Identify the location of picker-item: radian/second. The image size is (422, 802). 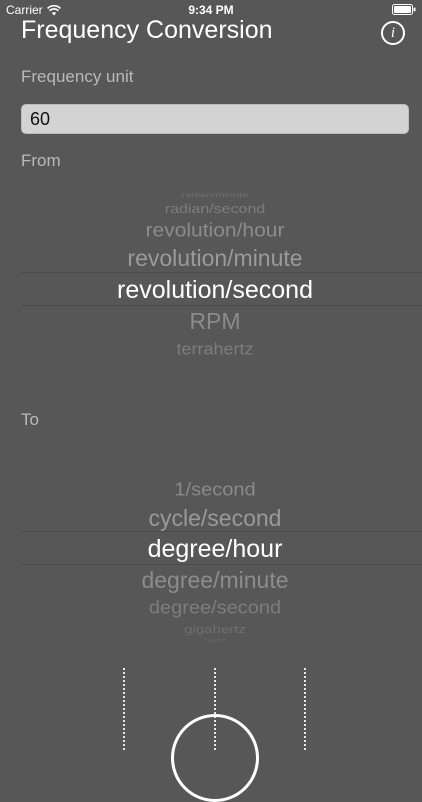
(215, 210).